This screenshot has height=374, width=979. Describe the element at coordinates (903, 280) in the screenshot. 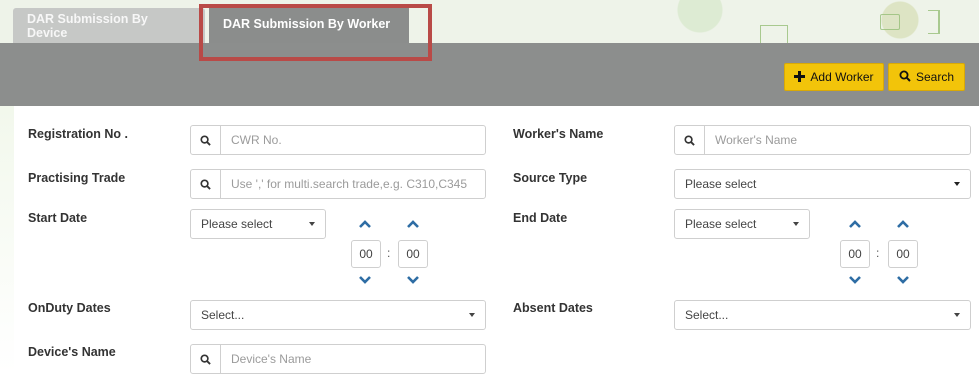

I see `end-minute-down-icon` at that location.